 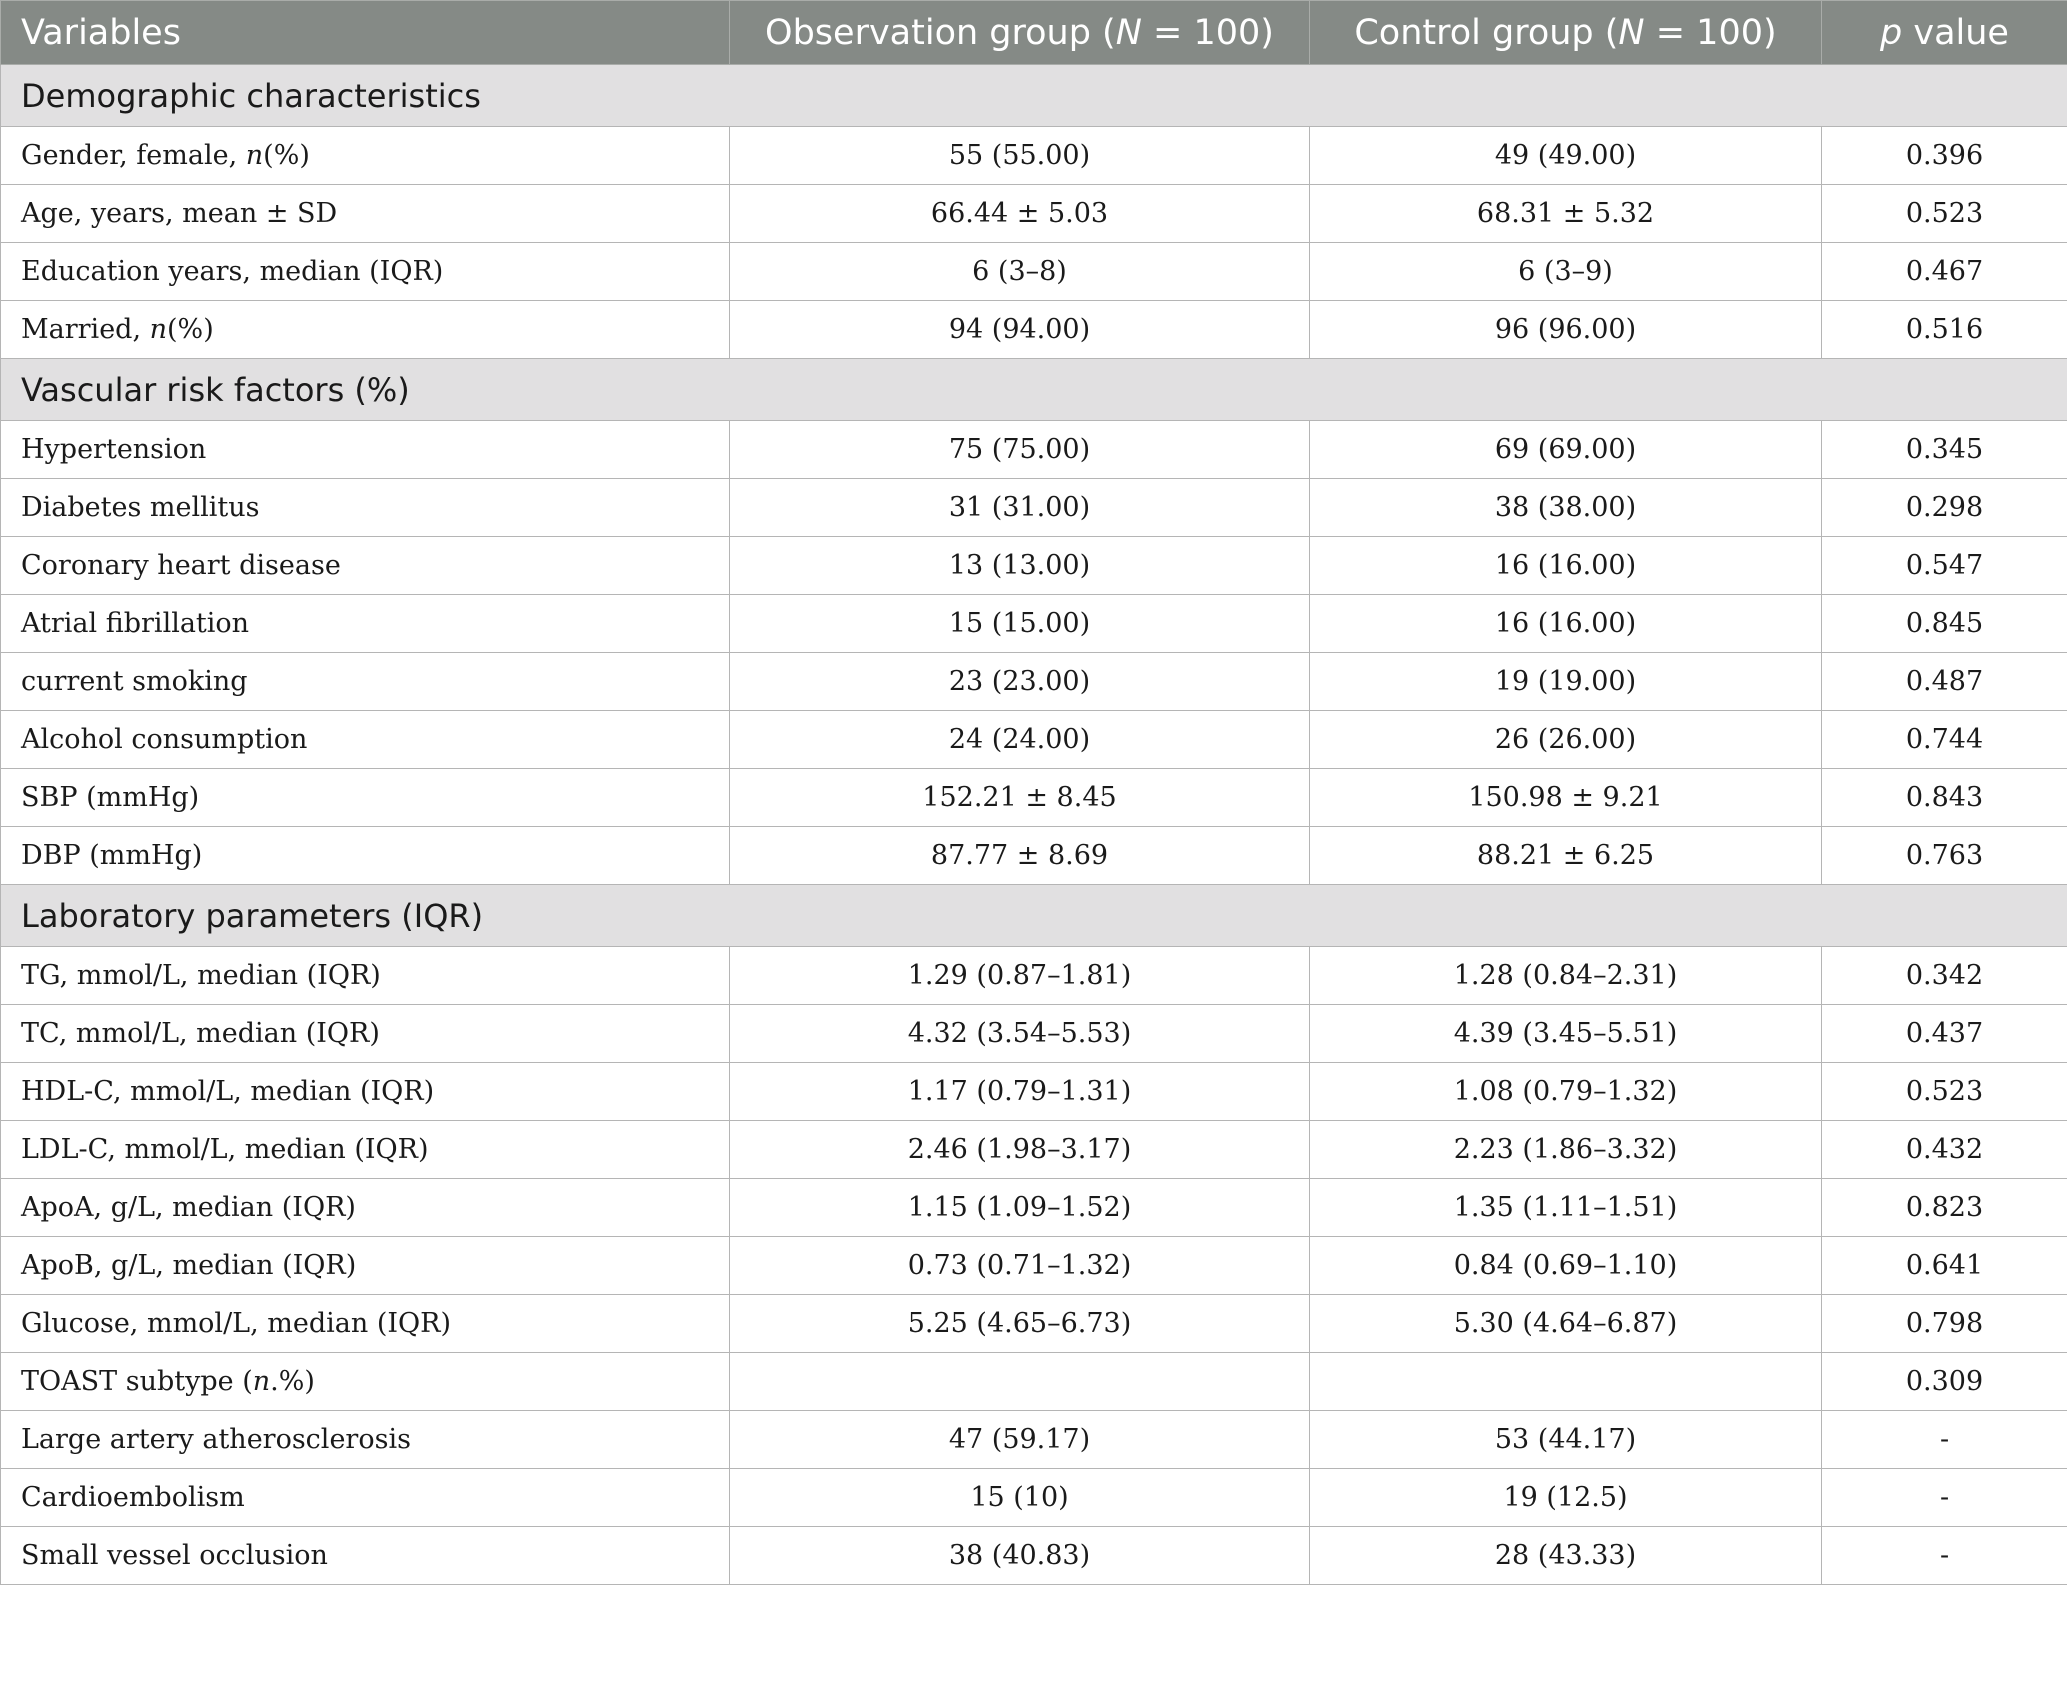 What do you see at coordinates (1019, 565) in the screenshot?
I see `observation-value-cell: 13 (13.00)` at bounding box center [1019, 565].